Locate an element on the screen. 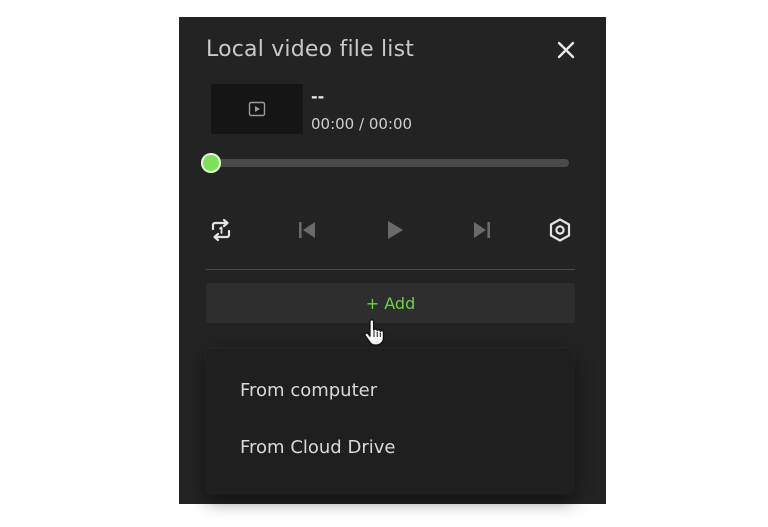  close-icon is located at coordinates (566, 50).